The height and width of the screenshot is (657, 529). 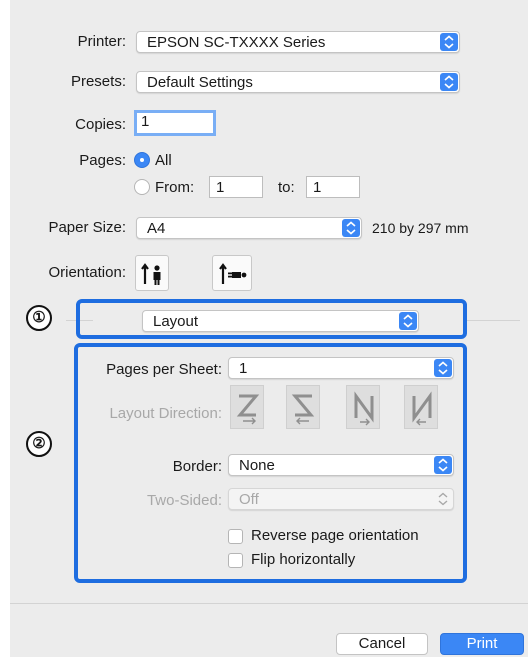 I want to click on callout-marker-1: ①, so click(x=39, y=318).